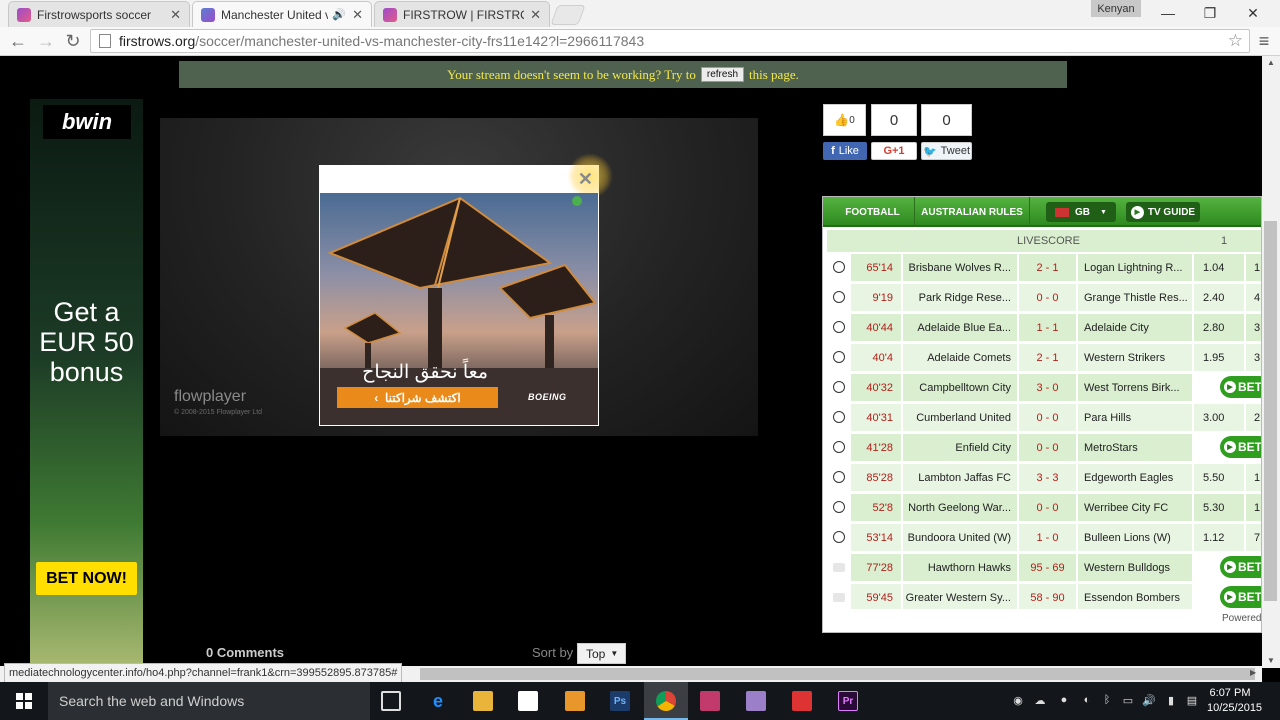 Image resolution: width=1280 pixels, height=720 pixels. I want to click on tv-guide-button: ▶ TV GUIDE, so click(1163, 212).